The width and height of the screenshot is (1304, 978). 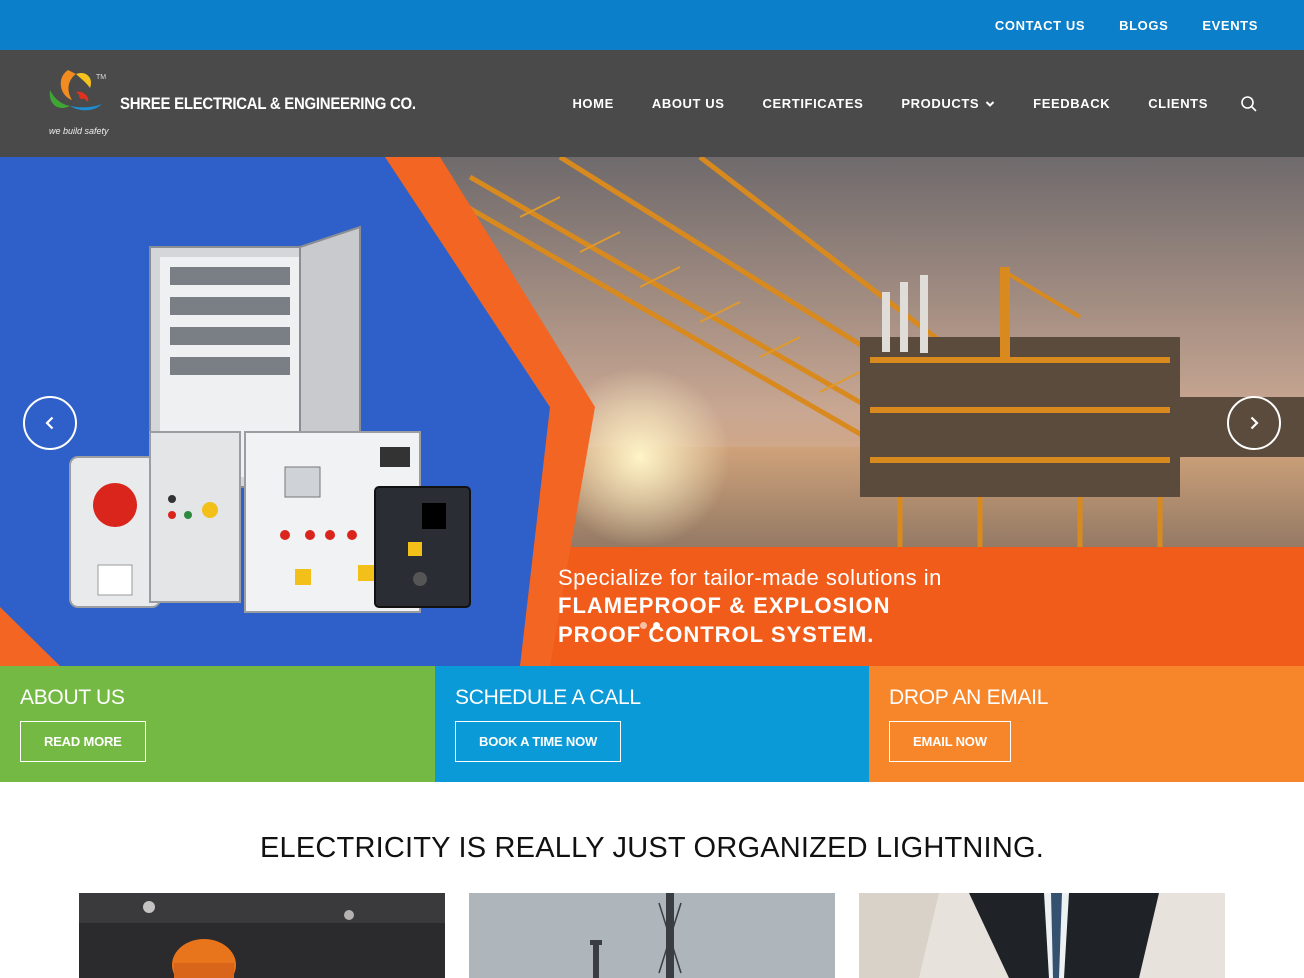 I want to click on logo-trademark: TM, so click(x=101, y=77).